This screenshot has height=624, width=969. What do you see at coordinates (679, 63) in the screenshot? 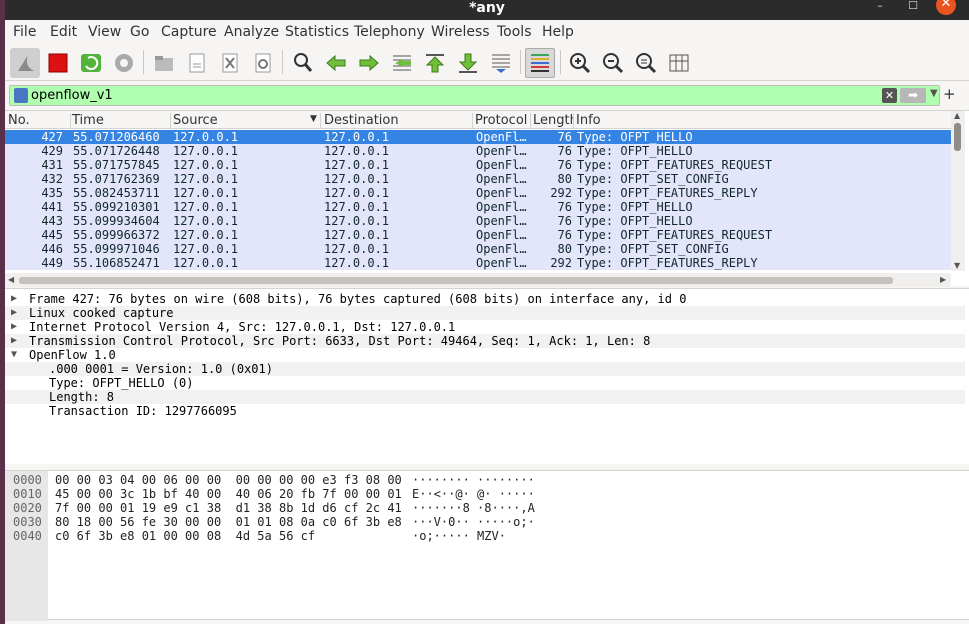
I see `resize-columns-icon` at bounding box center [679, 63].